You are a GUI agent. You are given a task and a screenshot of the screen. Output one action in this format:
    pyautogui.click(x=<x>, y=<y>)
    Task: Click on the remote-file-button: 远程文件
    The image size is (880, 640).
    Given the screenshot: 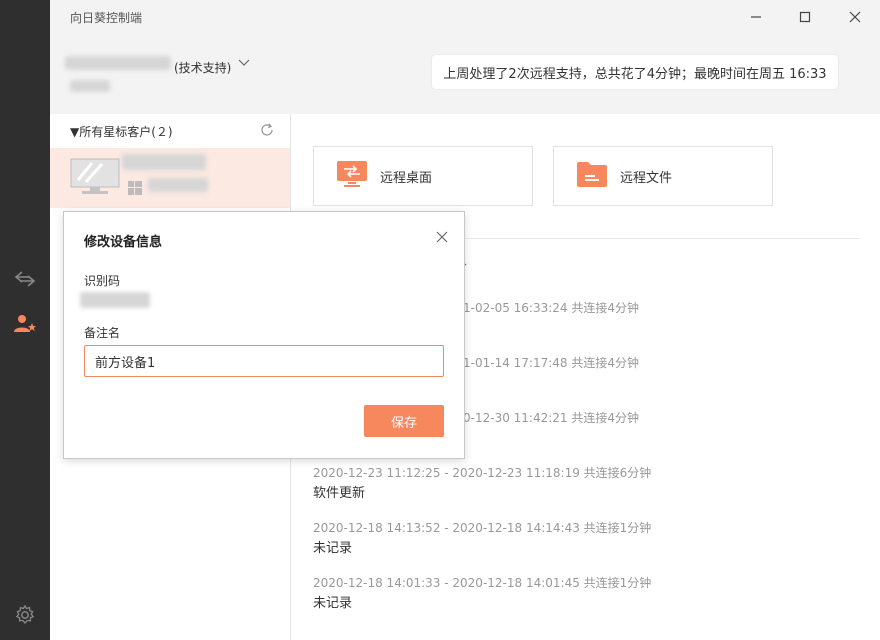 What is the action you would take?
    pyautogui.click(x=663, y=176)
    